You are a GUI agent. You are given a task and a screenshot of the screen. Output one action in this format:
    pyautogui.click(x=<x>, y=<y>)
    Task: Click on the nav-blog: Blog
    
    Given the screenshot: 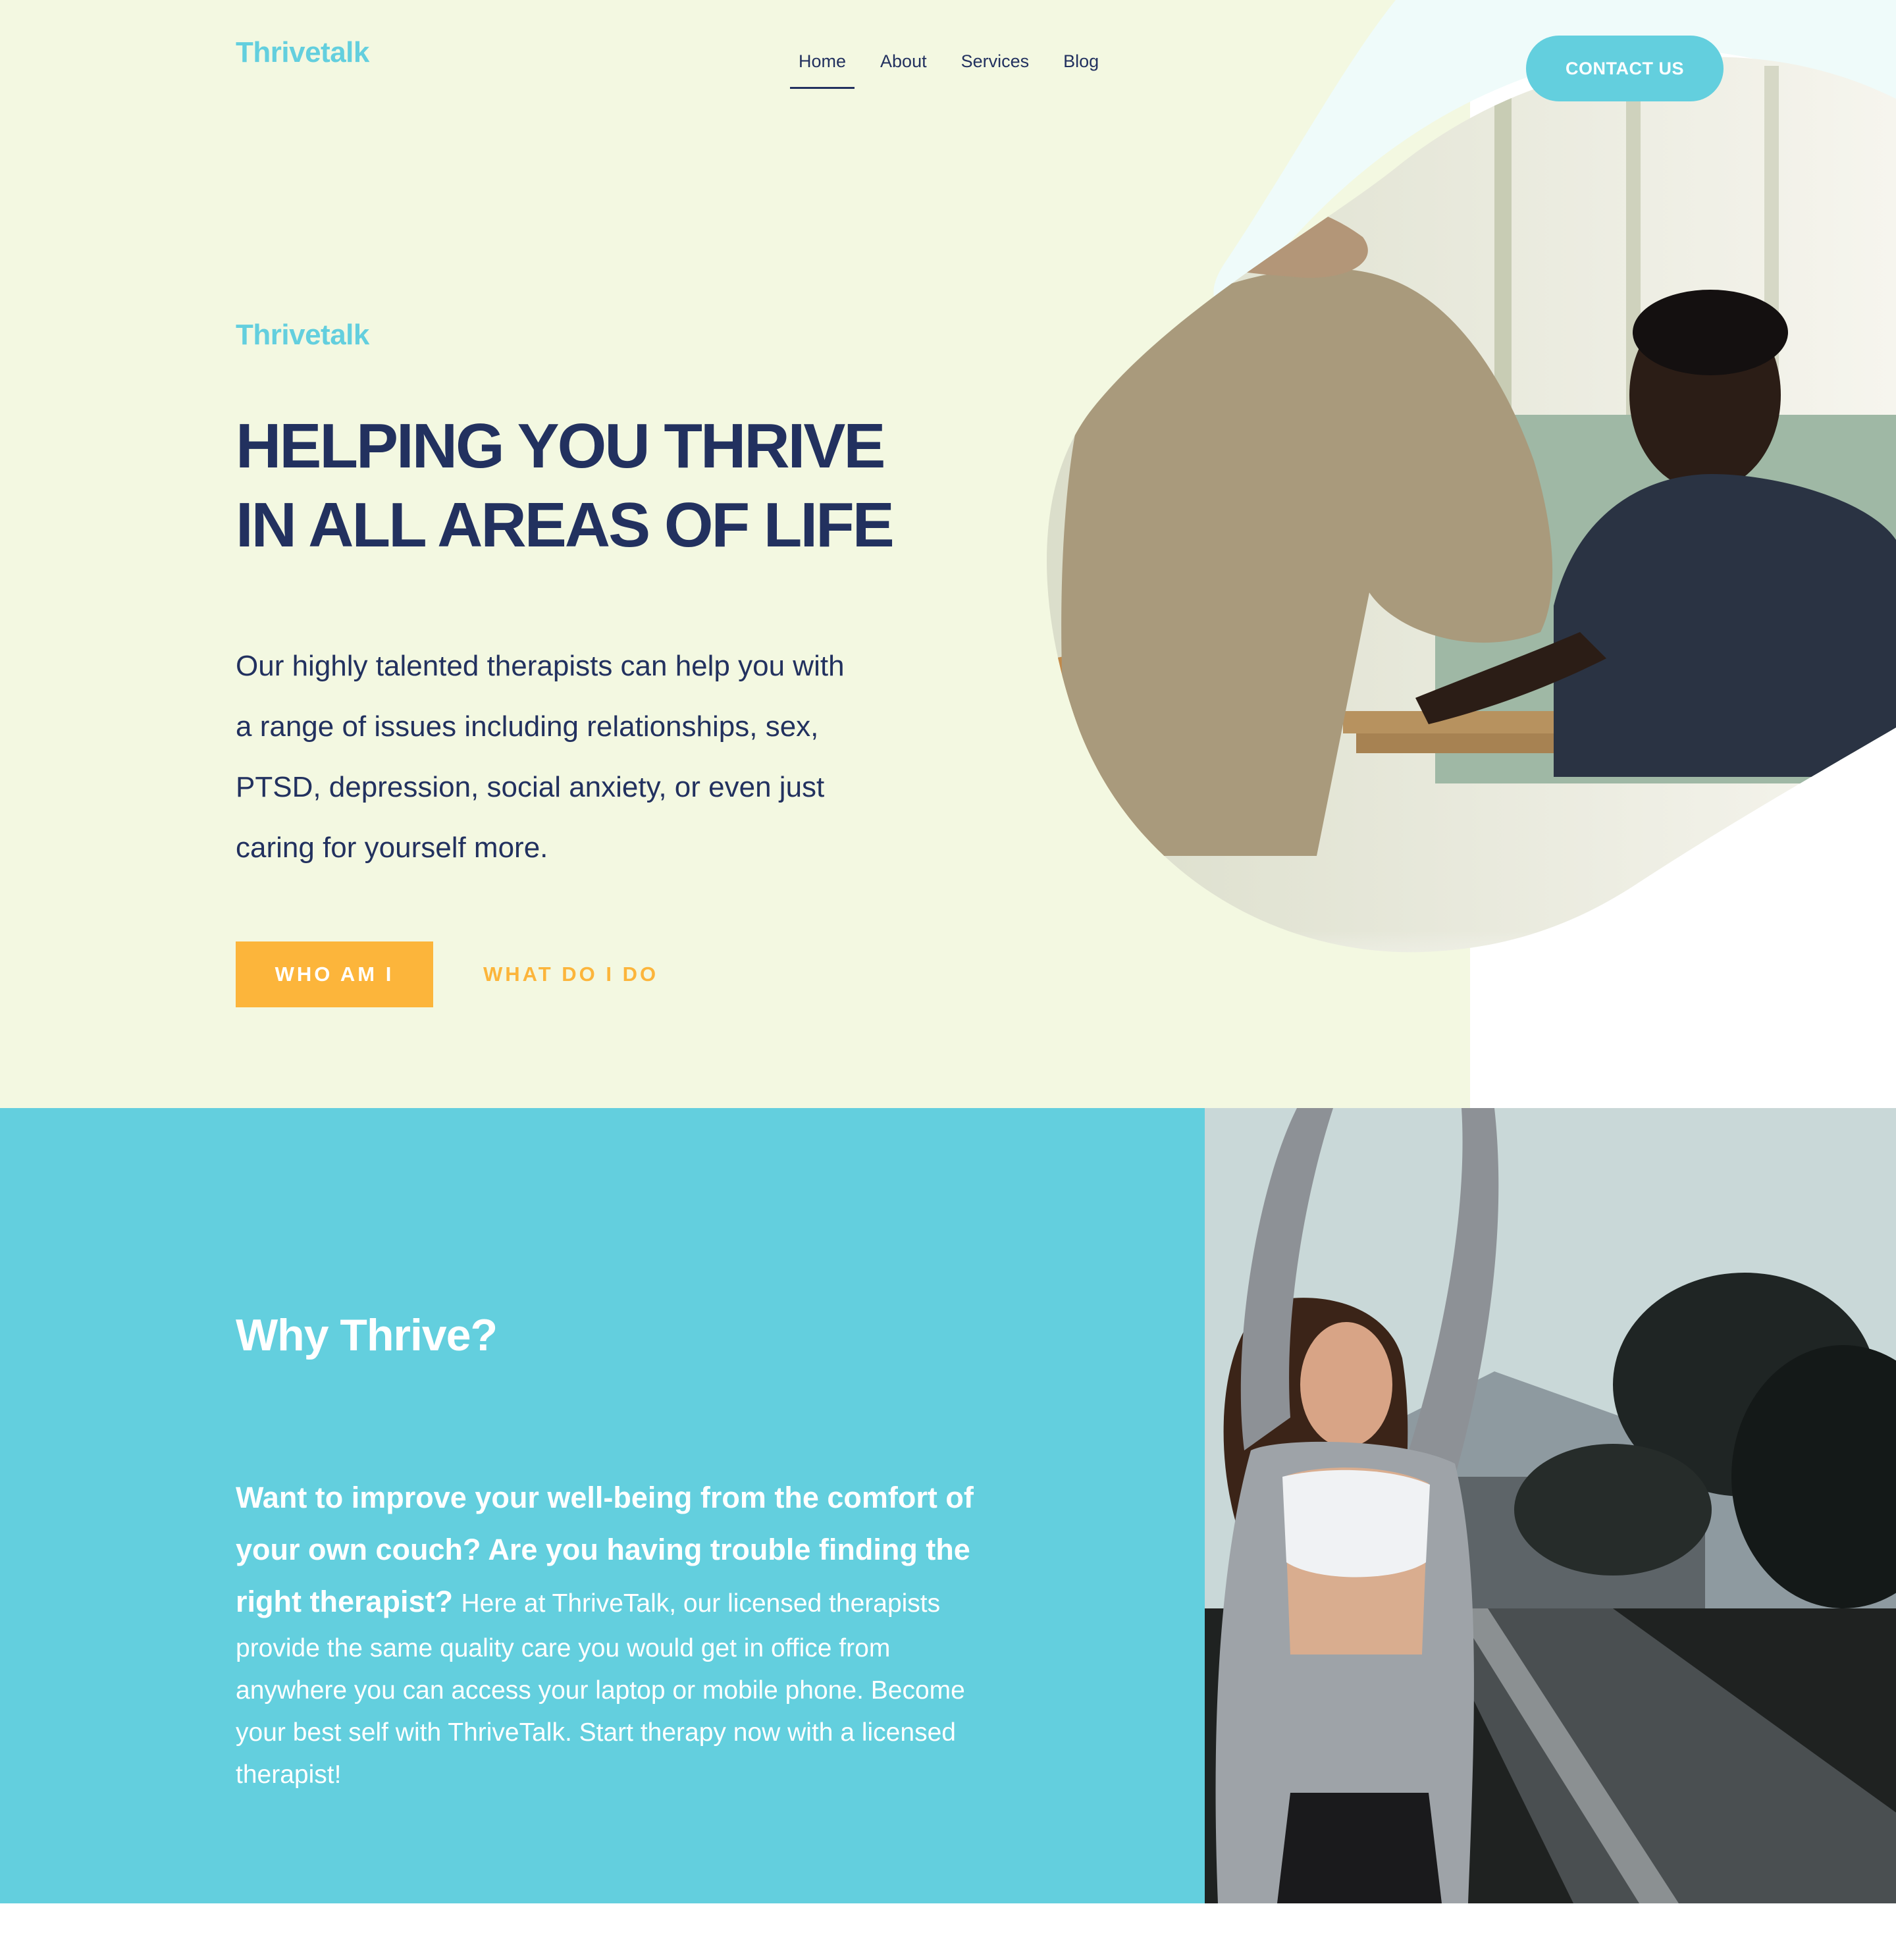 What is the action you would take?
    pyautogui.click(x=1081, y=68)
    